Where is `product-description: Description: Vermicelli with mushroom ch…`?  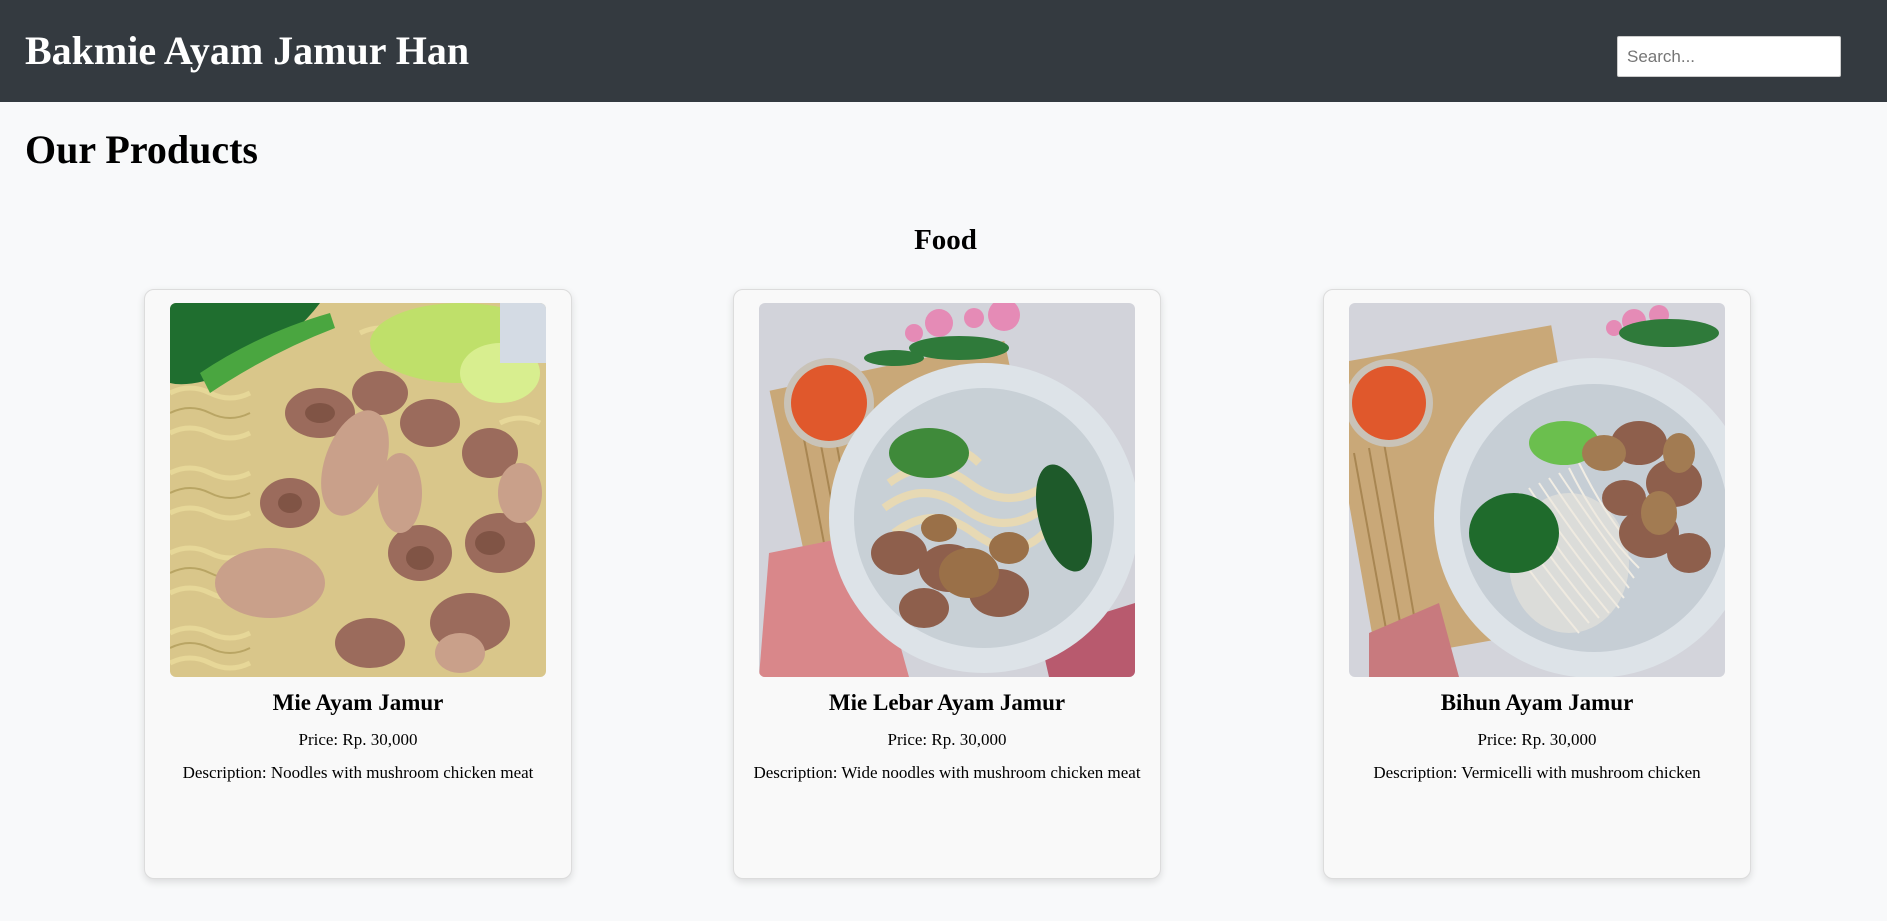 product-description: Description: Vermicelli with mushroom ch… is located at coordinates (1537, 772).